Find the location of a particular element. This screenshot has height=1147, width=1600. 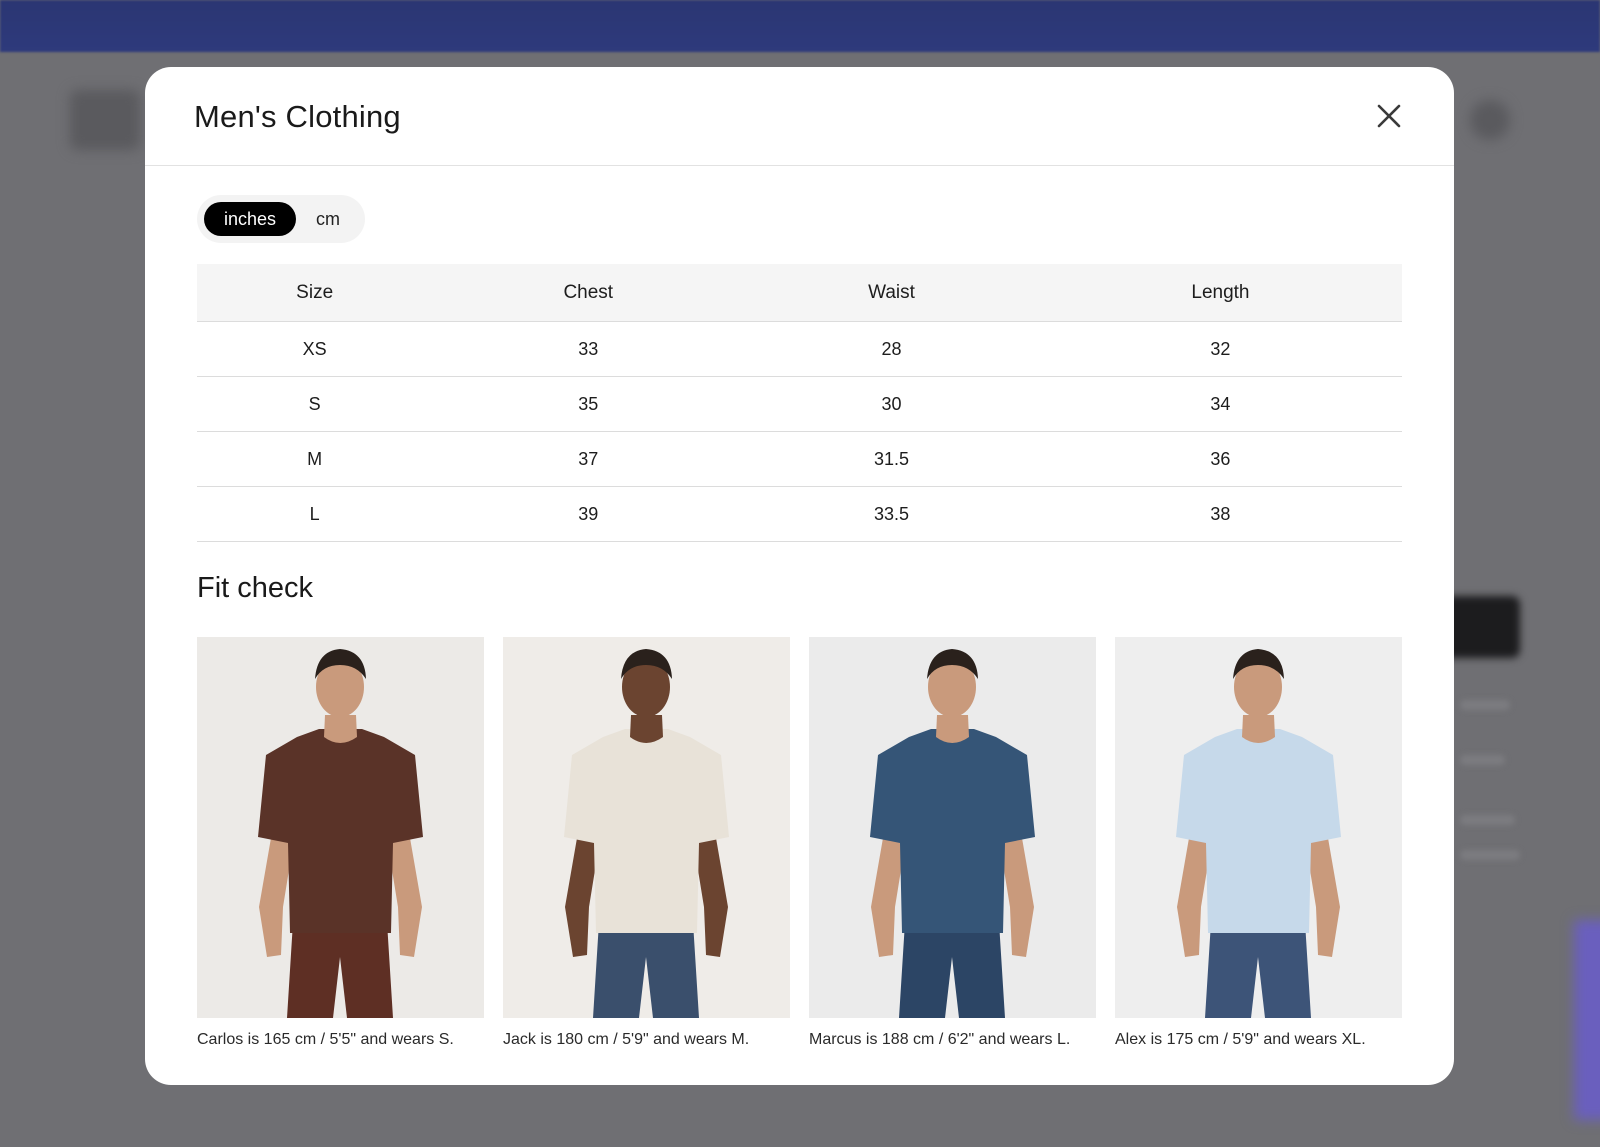

chest-cell: 35 is located at coordinates (588, 404).